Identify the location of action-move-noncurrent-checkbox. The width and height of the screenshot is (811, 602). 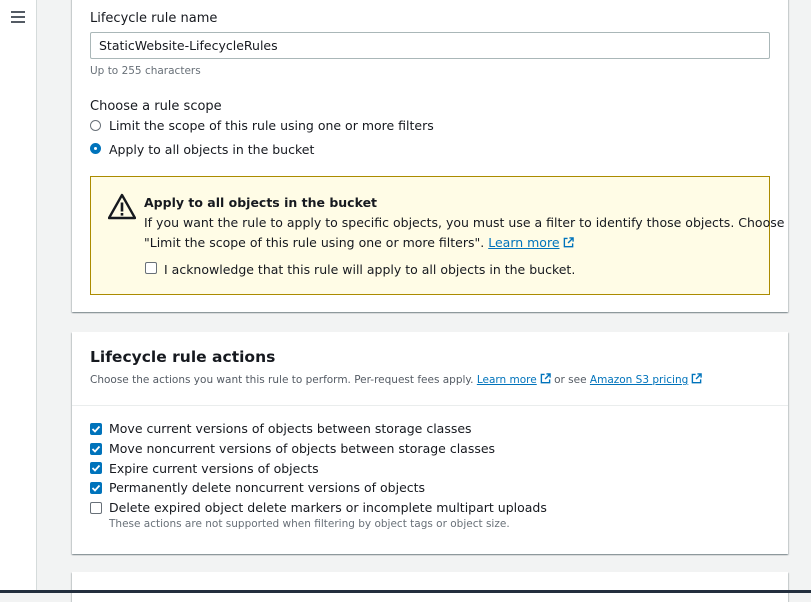
(96, 449).